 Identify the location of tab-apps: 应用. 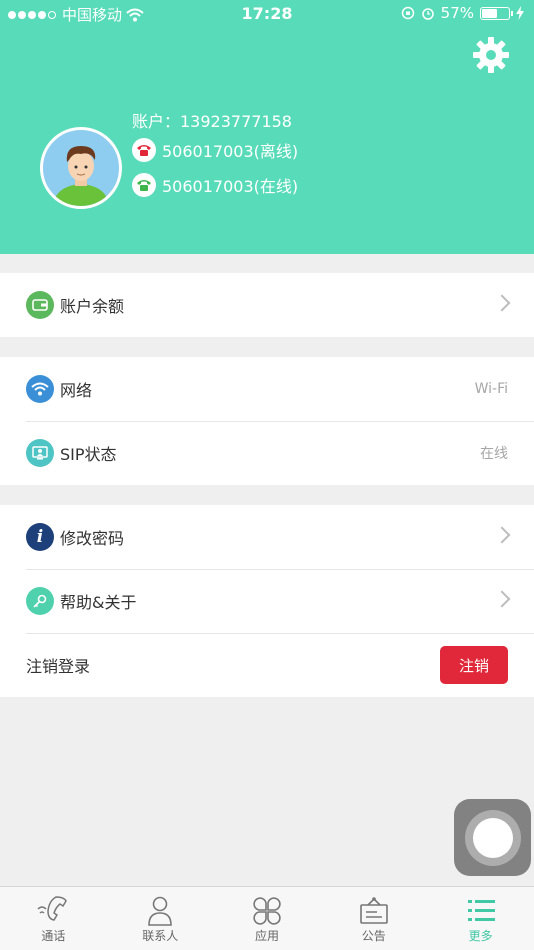
(267, 918).